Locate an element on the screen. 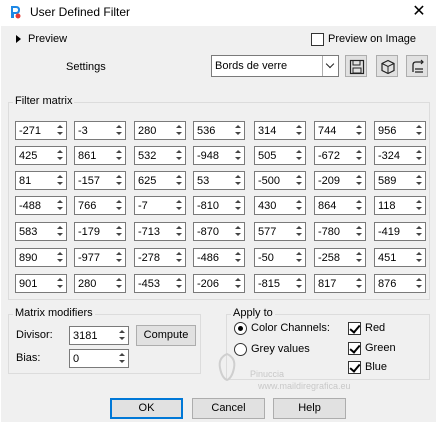 The height and width of the screenshot is (422, 437). matrix-cell-spinner: 956 is located at coordinates (400, 130).